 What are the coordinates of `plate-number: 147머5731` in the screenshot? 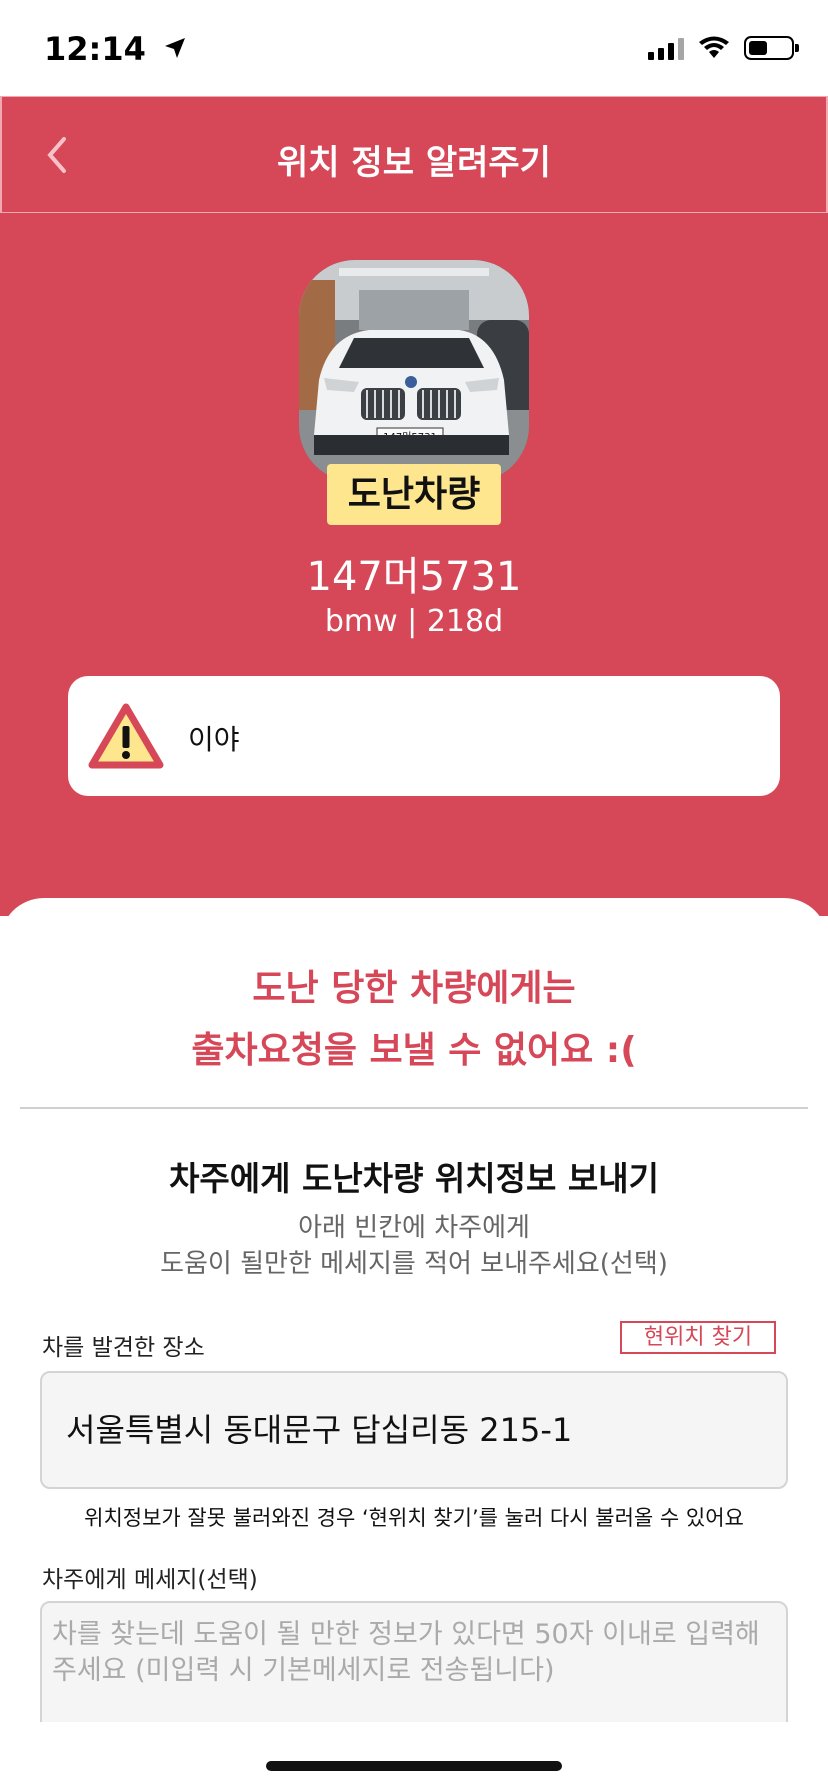 It's located at (414, 577).